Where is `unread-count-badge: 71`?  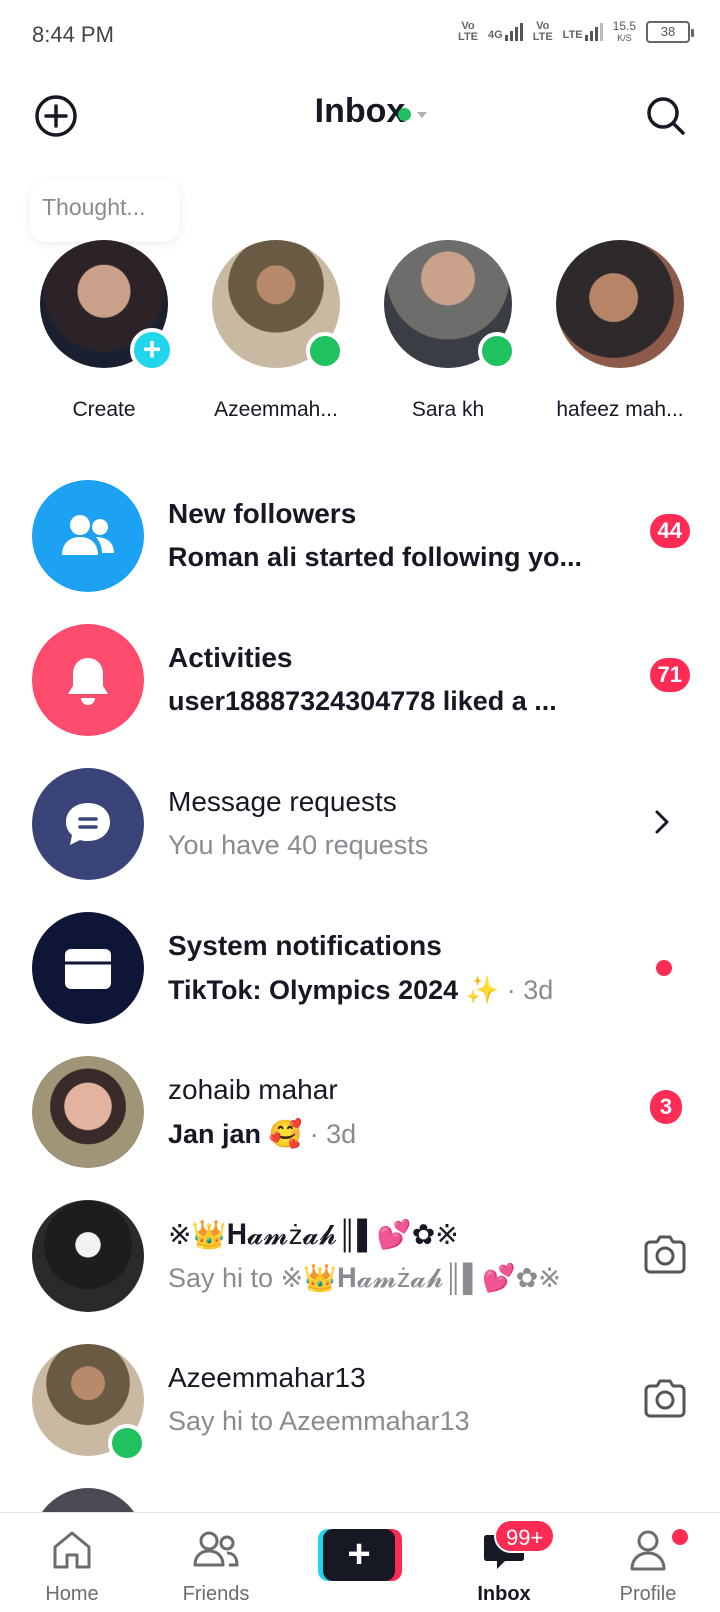
unread-count-badge: 71 is located at coordinates (669, 675).